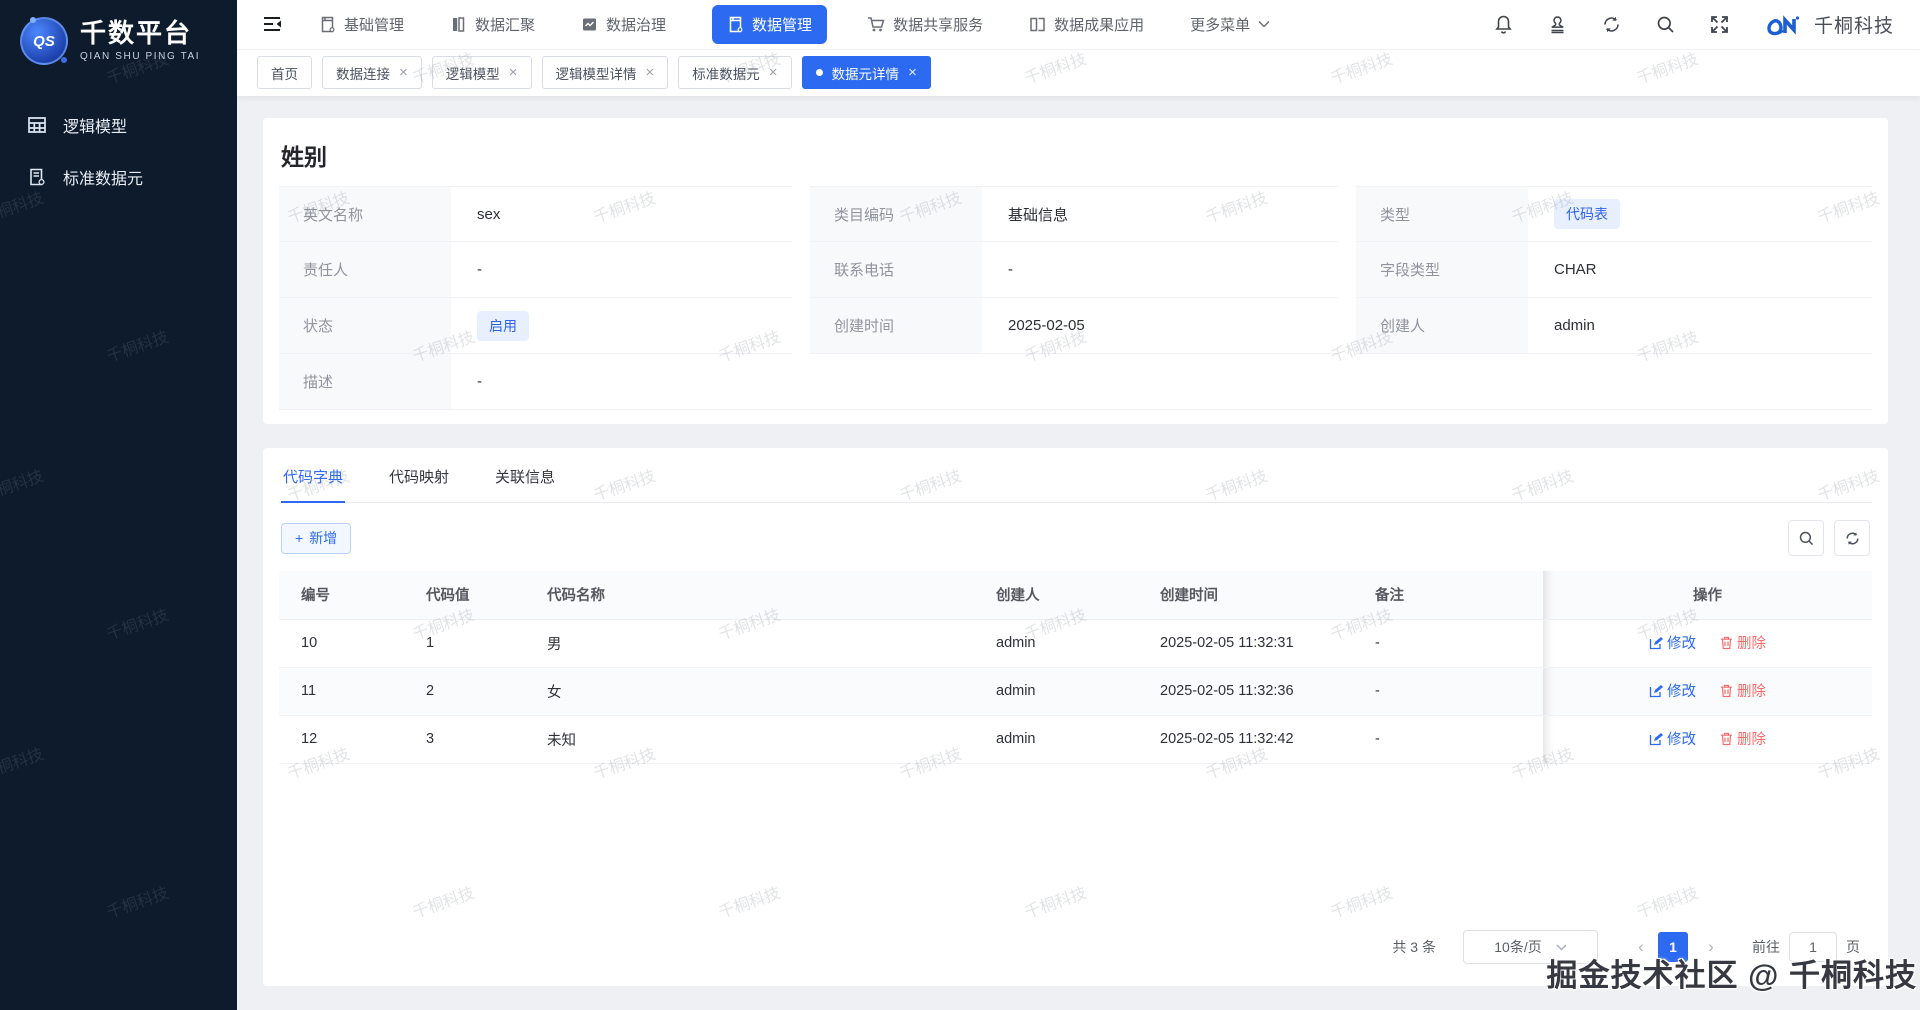 This screenshot has height=1010, width=1920. Describe the element at coordinates (1853, 947) in the screenshot. I see `goto-unit-label: 页` at that location.